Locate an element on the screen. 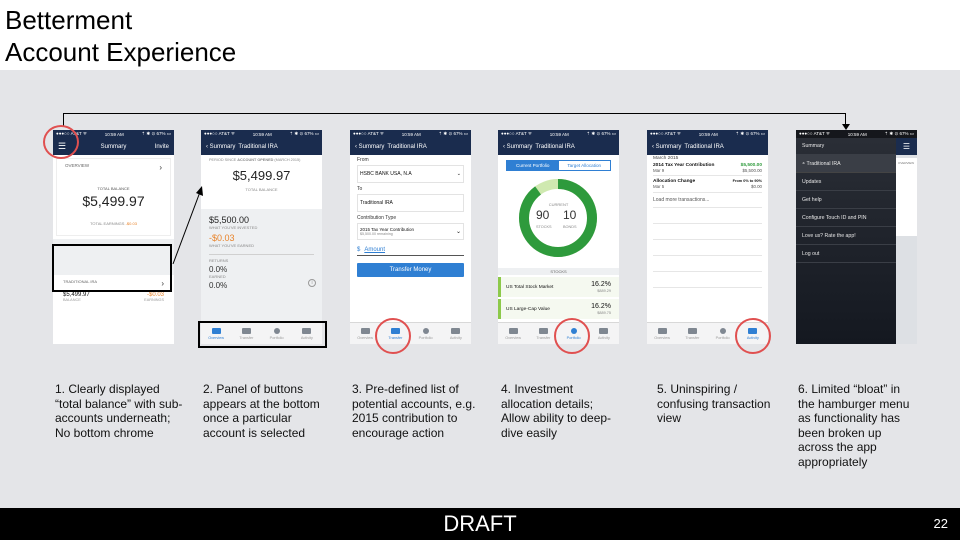 This screenshot has height=540, width=960. period-prefix: PERIOD SINCE is located at coordinates (223, 160).